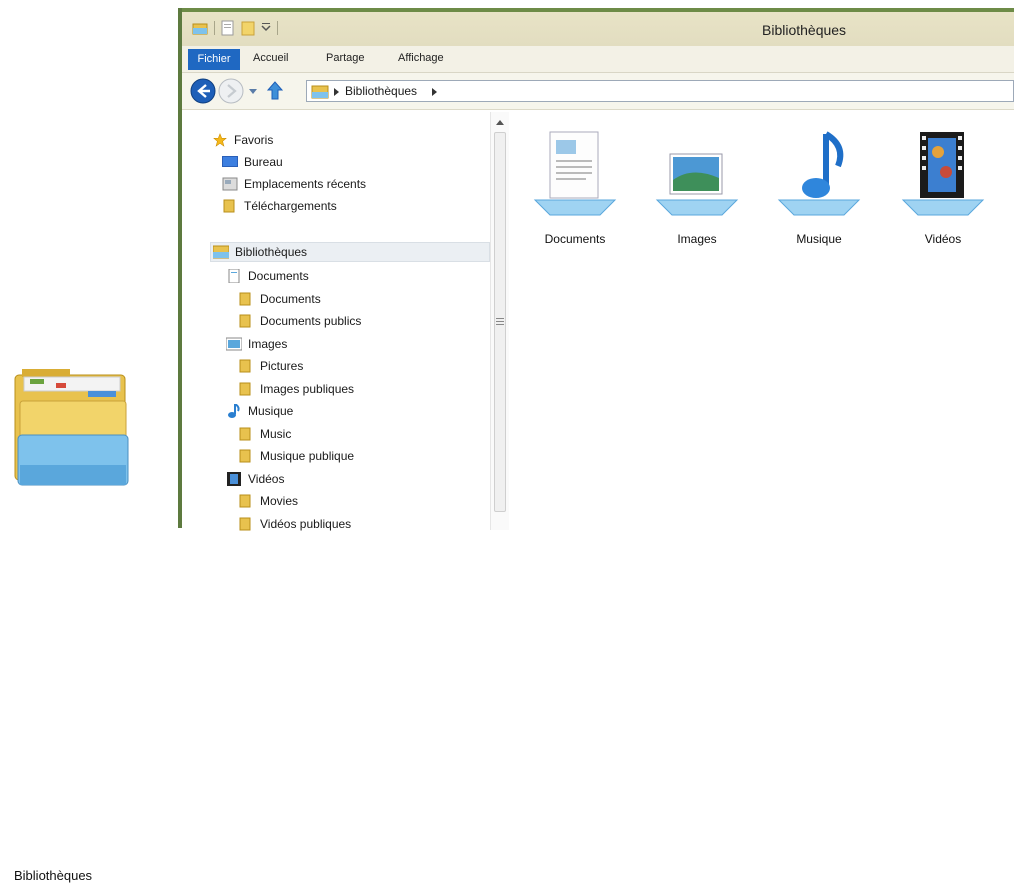 The width and height of the screenshot is (1014, 883). What do you see at coordinates (268, 344) in the screenshot?
I see `nav-label: Images` at bounding box center [268, 344].